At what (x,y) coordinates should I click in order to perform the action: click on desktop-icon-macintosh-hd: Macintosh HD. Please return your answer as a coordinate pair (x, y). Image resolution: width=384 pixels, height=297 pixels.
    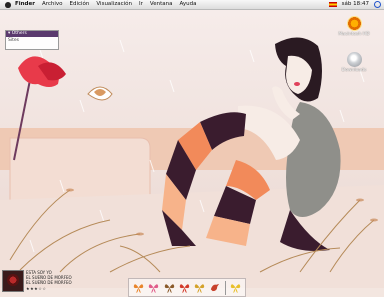
    Looking at the image, I should click on (354, 26).